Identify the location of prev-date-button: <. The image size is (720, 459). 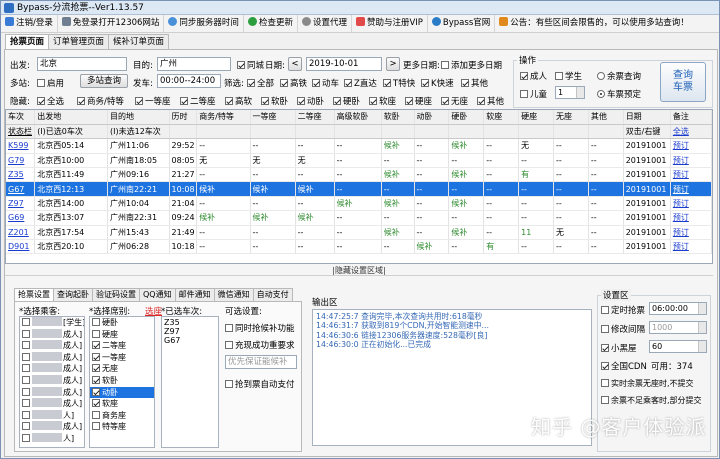
(295, 64).